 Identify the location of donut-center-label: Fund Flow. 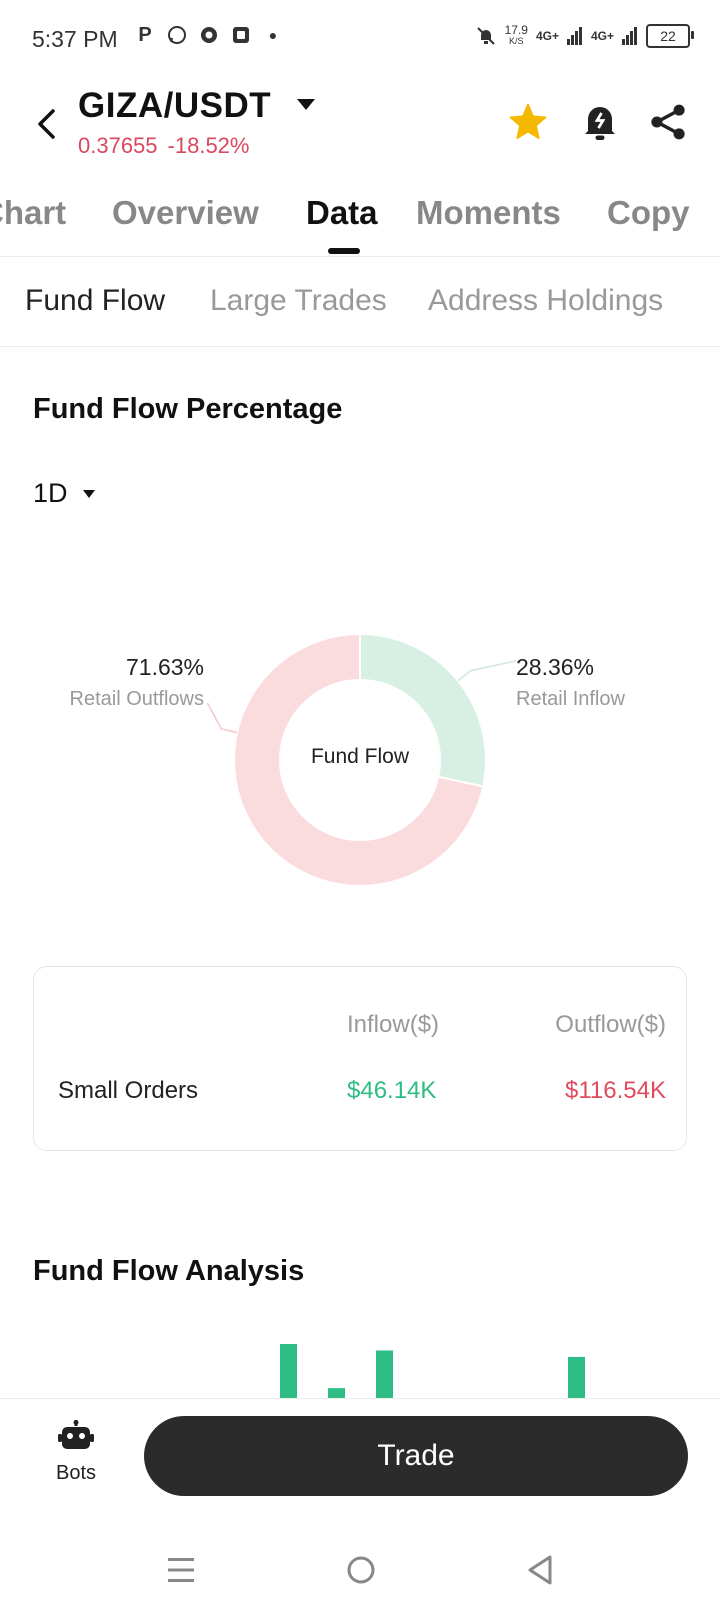
(360, 756).